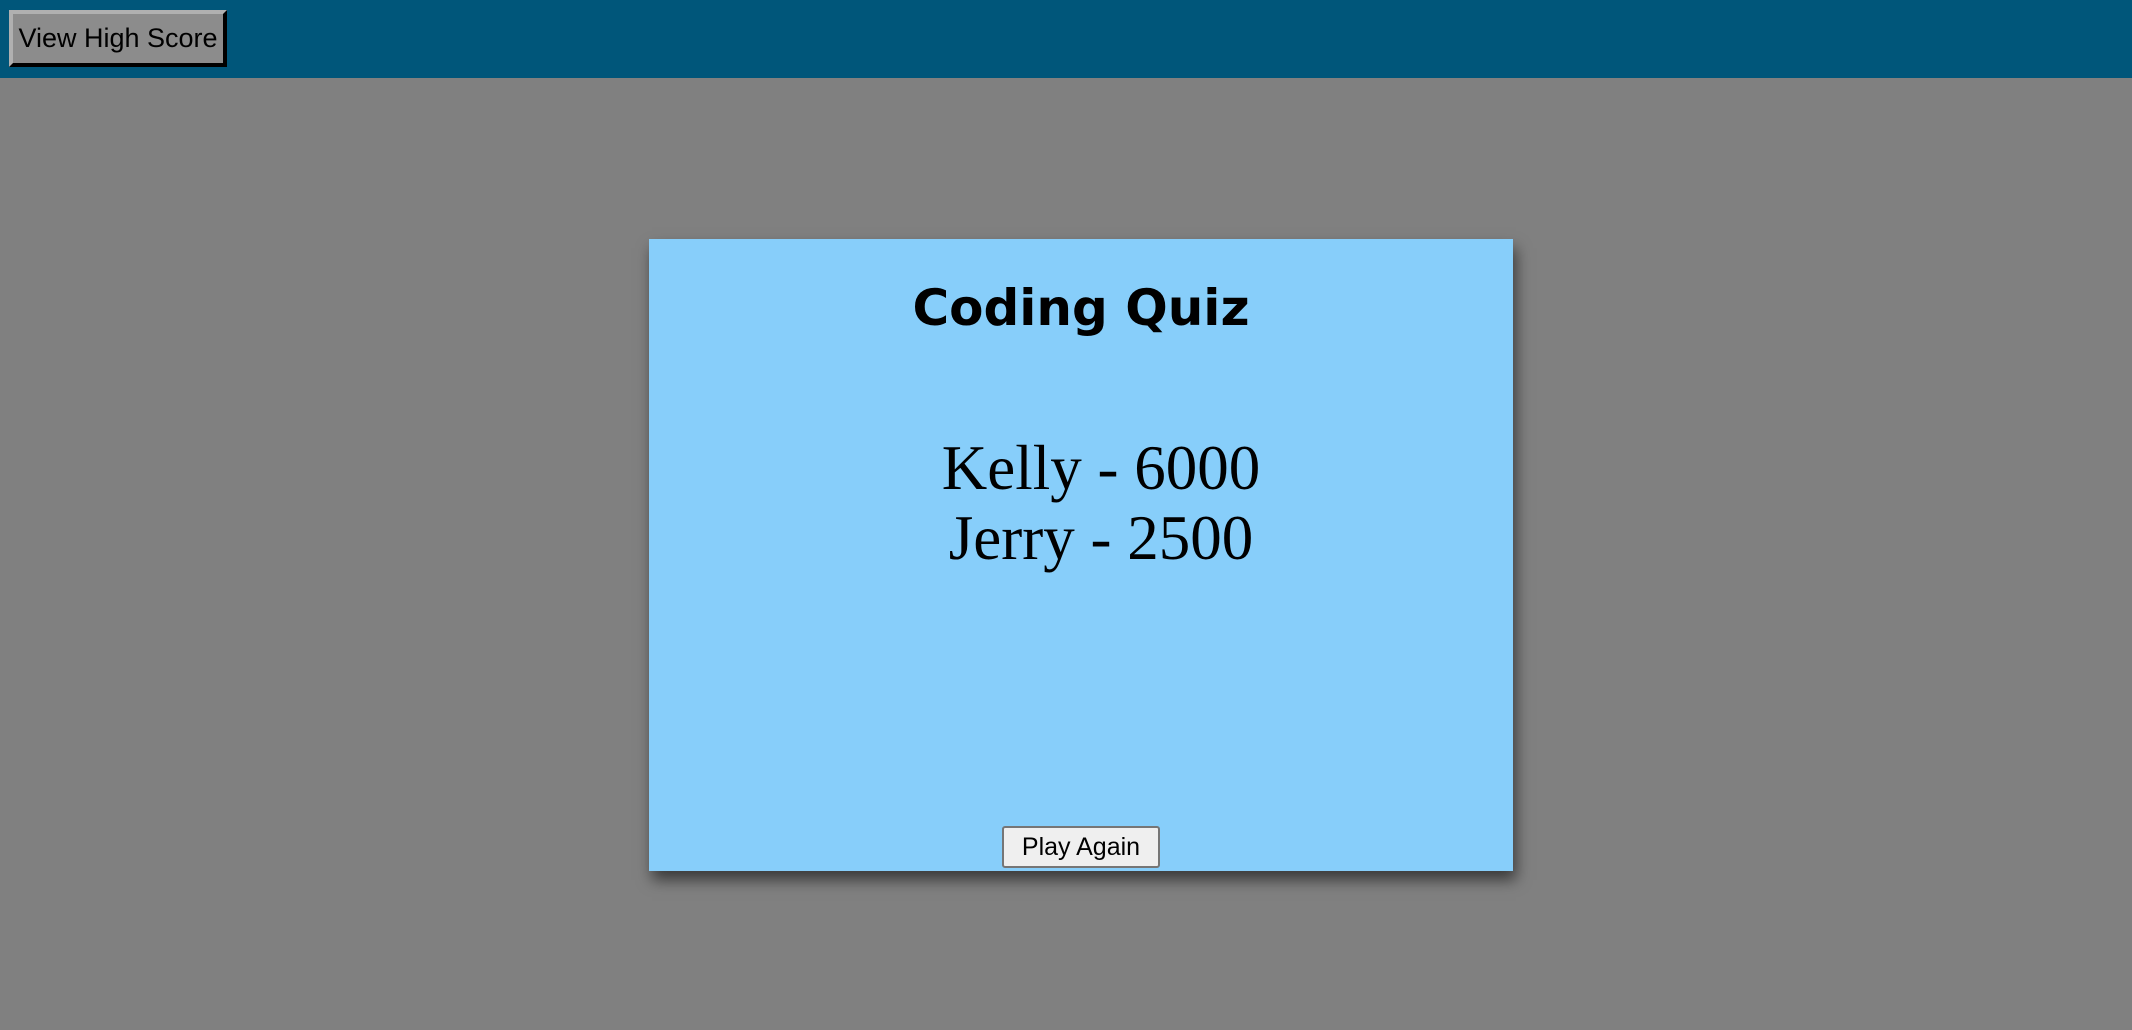 Image resolution: width=2132 pixels, height=1030 pixels. I want to click on view-high-score-button: View High Score, so click(118, 38).